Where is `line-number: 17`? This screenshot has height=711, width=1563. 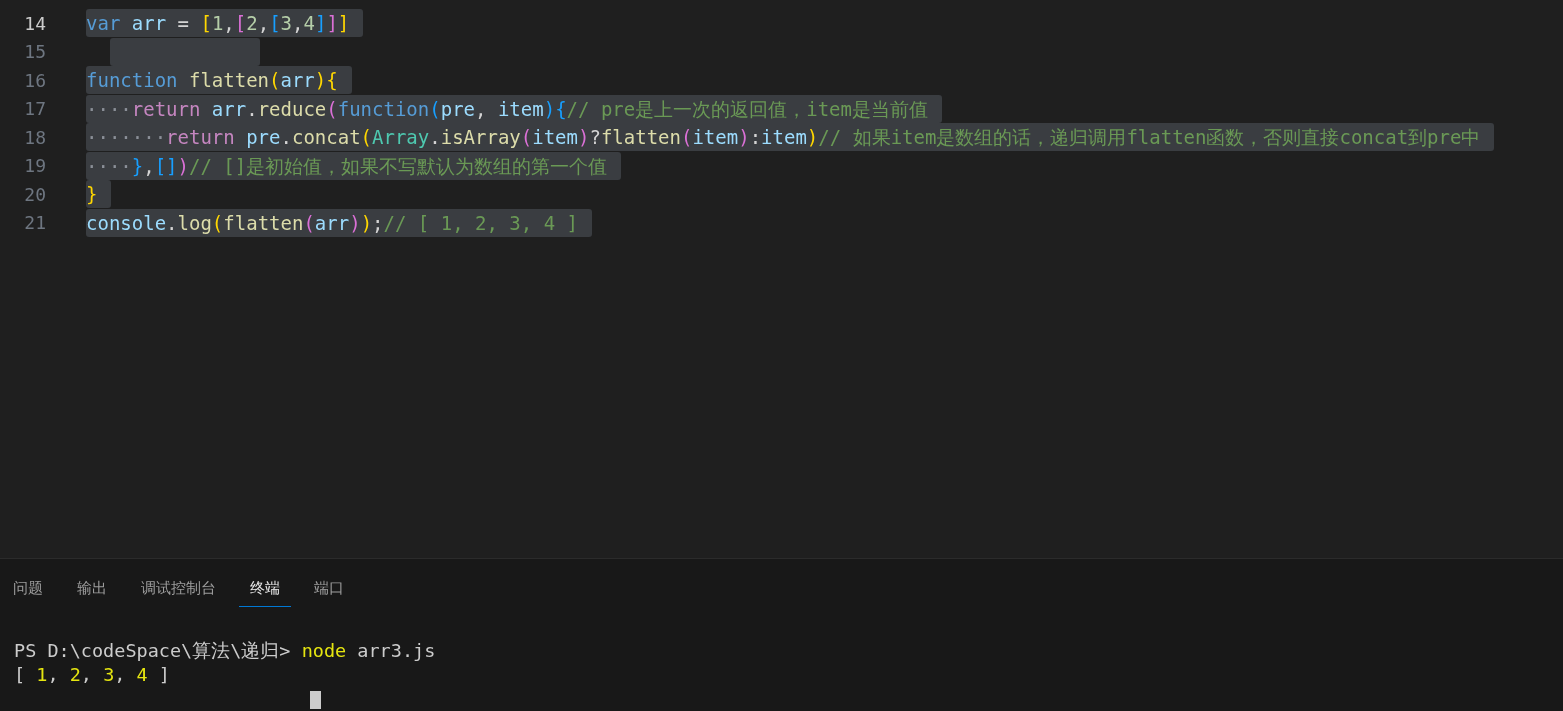 line-number: 17 is located at coordinates (34, 109).